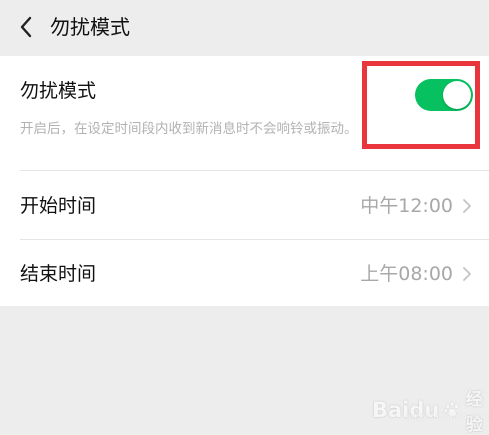 The image size is (489, 435). Describe the element at coordinates (244, 28) in the screenshot. I see `nav-bar: 勿扰模式` at that location.